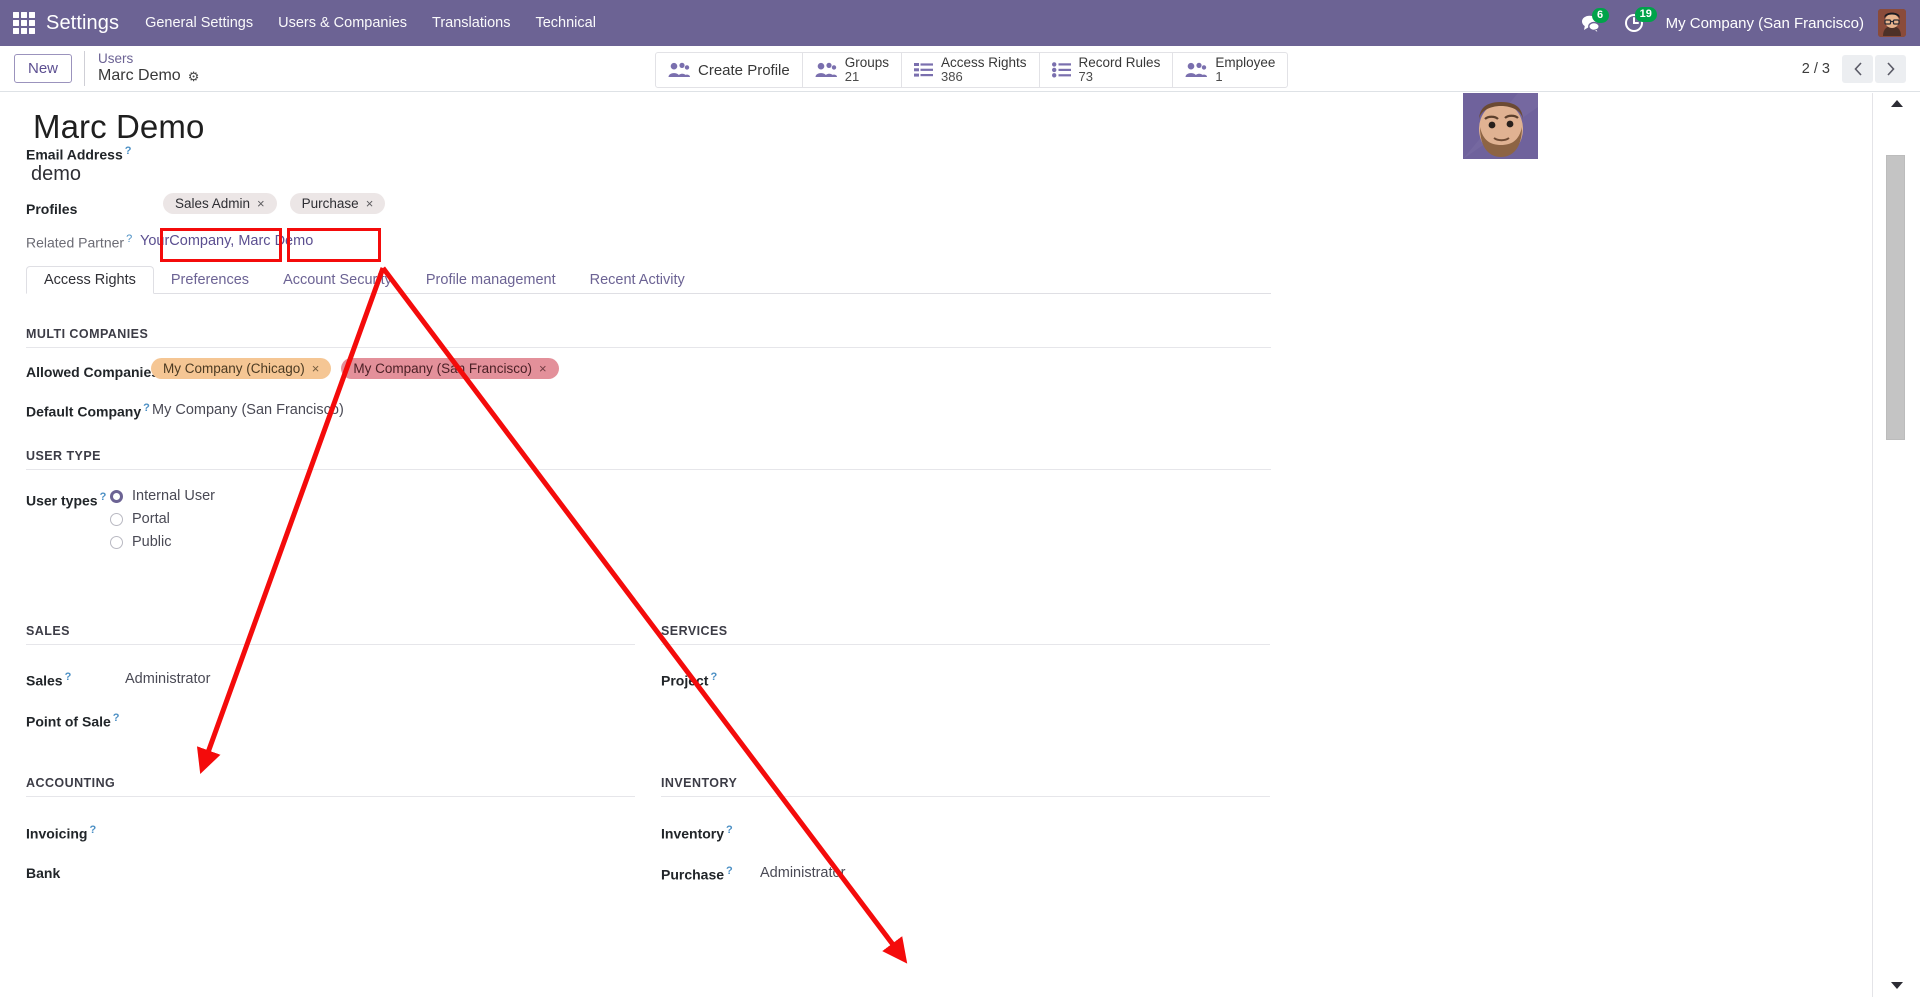  Describe the element at coordinates (1895, 297) in the screenshot. I see `scroll-thumb` at that location.